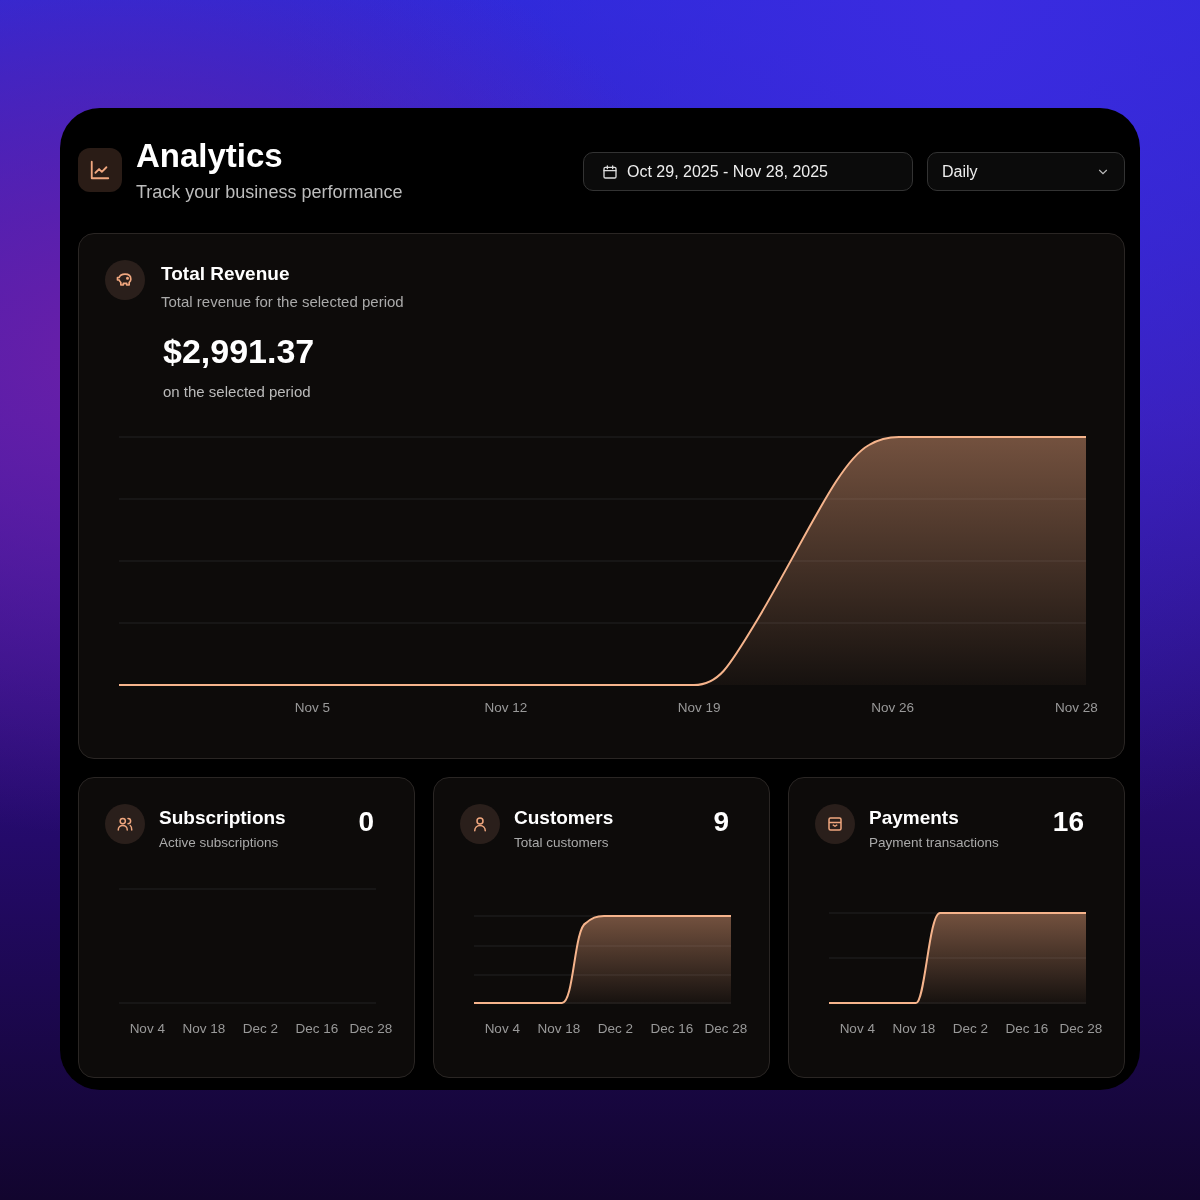 The image size is (1200, 1200). What do you see at coordinates (506, 707) in the screenshot?
I see `axis-label: Nov 12` at bounding box center [506, 707].